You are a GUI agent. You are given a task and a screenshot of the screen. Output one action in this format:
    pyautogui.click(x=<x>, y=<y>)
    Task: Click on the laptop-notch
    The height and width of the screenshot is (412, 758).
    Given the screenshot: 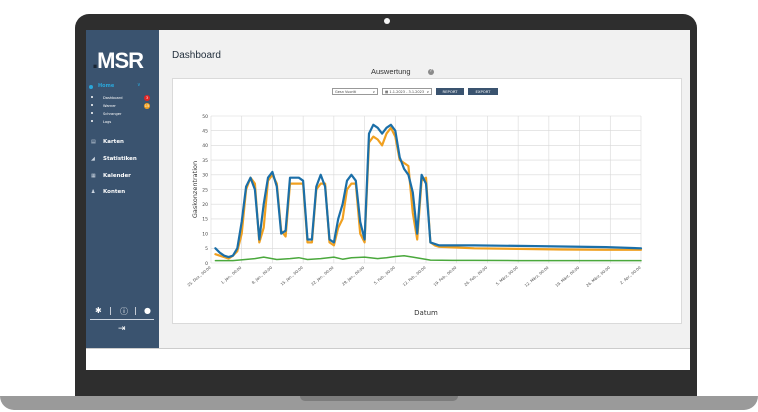 What is the action you would take?
    pyautogui.click(x=379, y=398)
    